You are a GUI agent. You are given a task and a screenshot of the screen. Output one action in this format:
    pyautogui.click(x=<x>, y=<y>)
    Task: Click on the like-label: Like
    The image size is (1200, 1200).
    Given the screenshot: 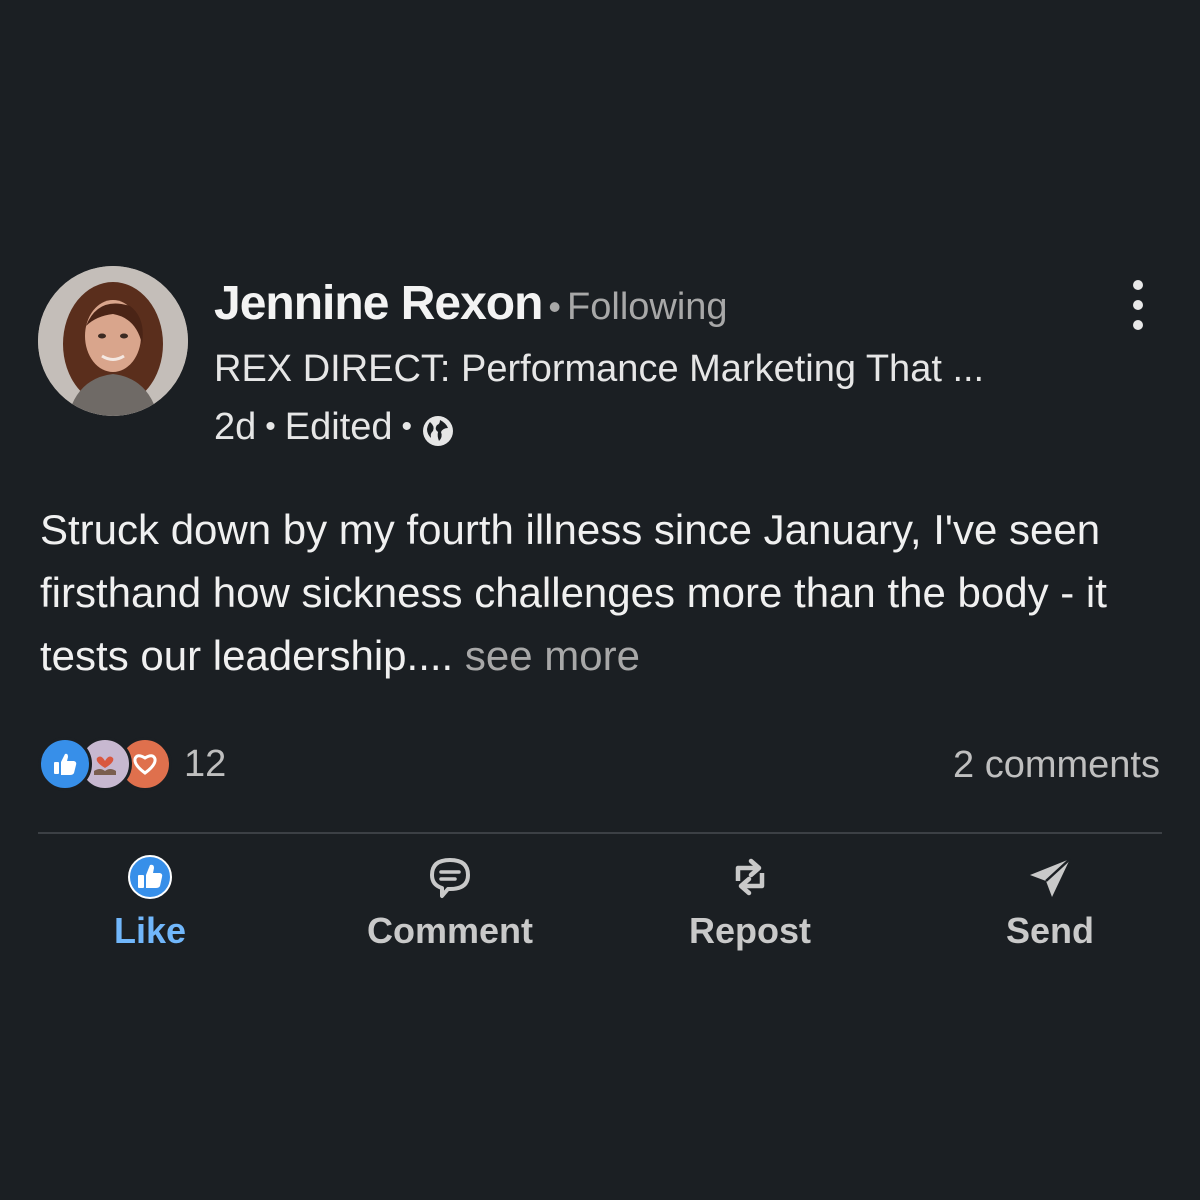 What is the action you would take?
    pyautogui.click(x=150, y=930)
    